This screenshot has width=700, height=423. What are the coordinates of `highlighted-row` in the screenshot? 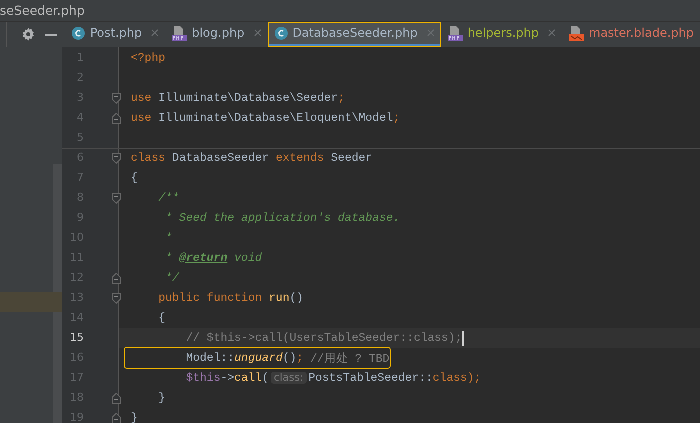 It's located at (31, 302).